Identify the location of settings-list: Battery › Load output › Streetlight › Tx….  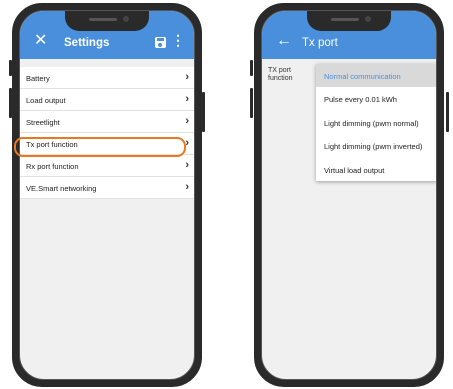
(107, 133).